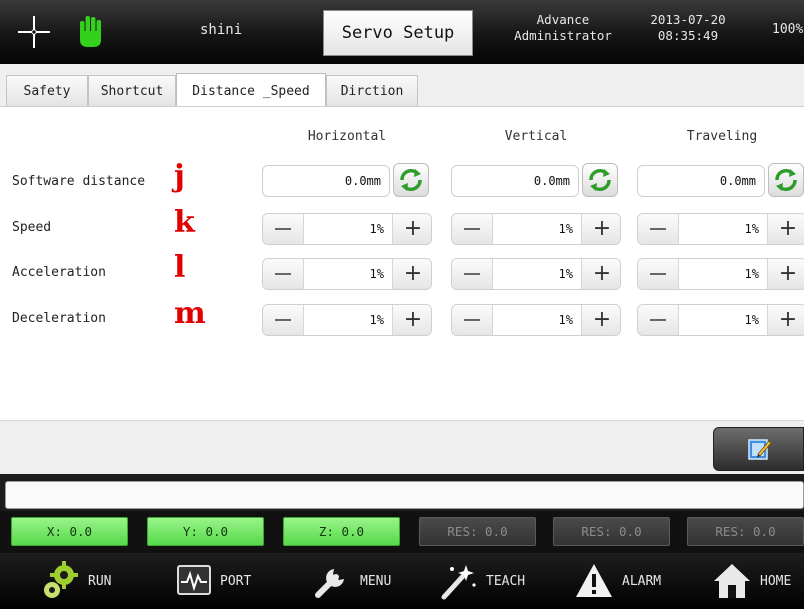 This screenshot has height=609, width=804. I want to click on manual-hand-icon, so click(91, 31).